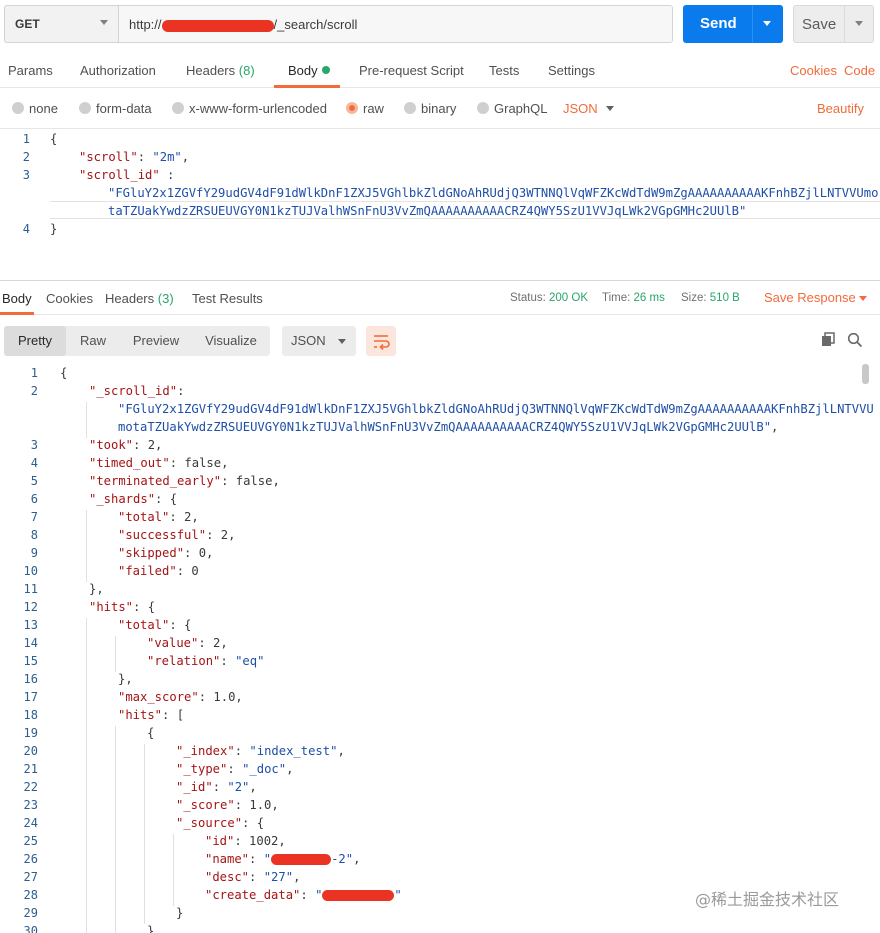 This screenshot has height=933, width=880. What do you see at coordinates (30, 661) in the screenshot?
I see `line-number: 15` at bounding box center [30, 661].